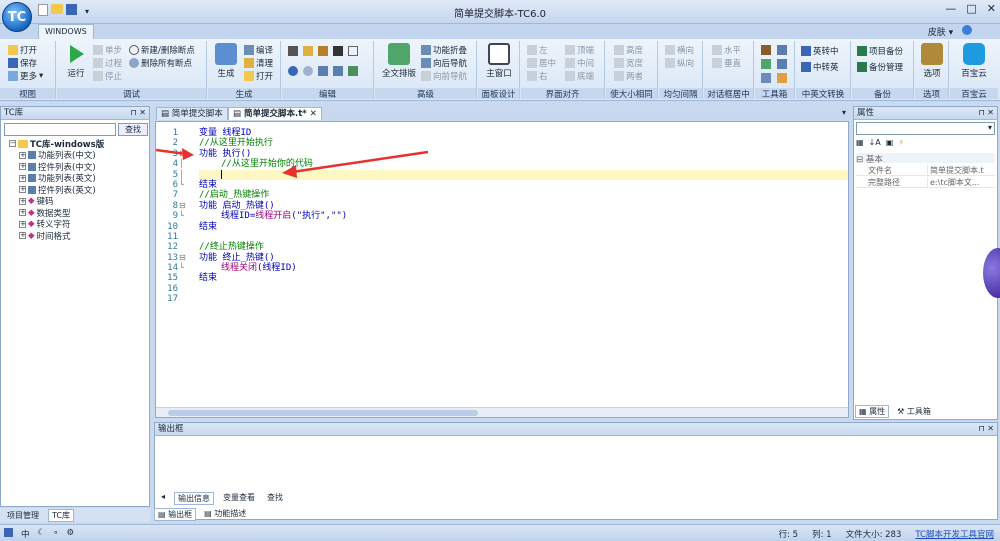 Image resolution: width=1000 pixels, height=541 pixels. Describe the element at coordinates (192, 113) in the screenshot. I see `doc-tab-project: ▤ 简单提交脚本` at that location.